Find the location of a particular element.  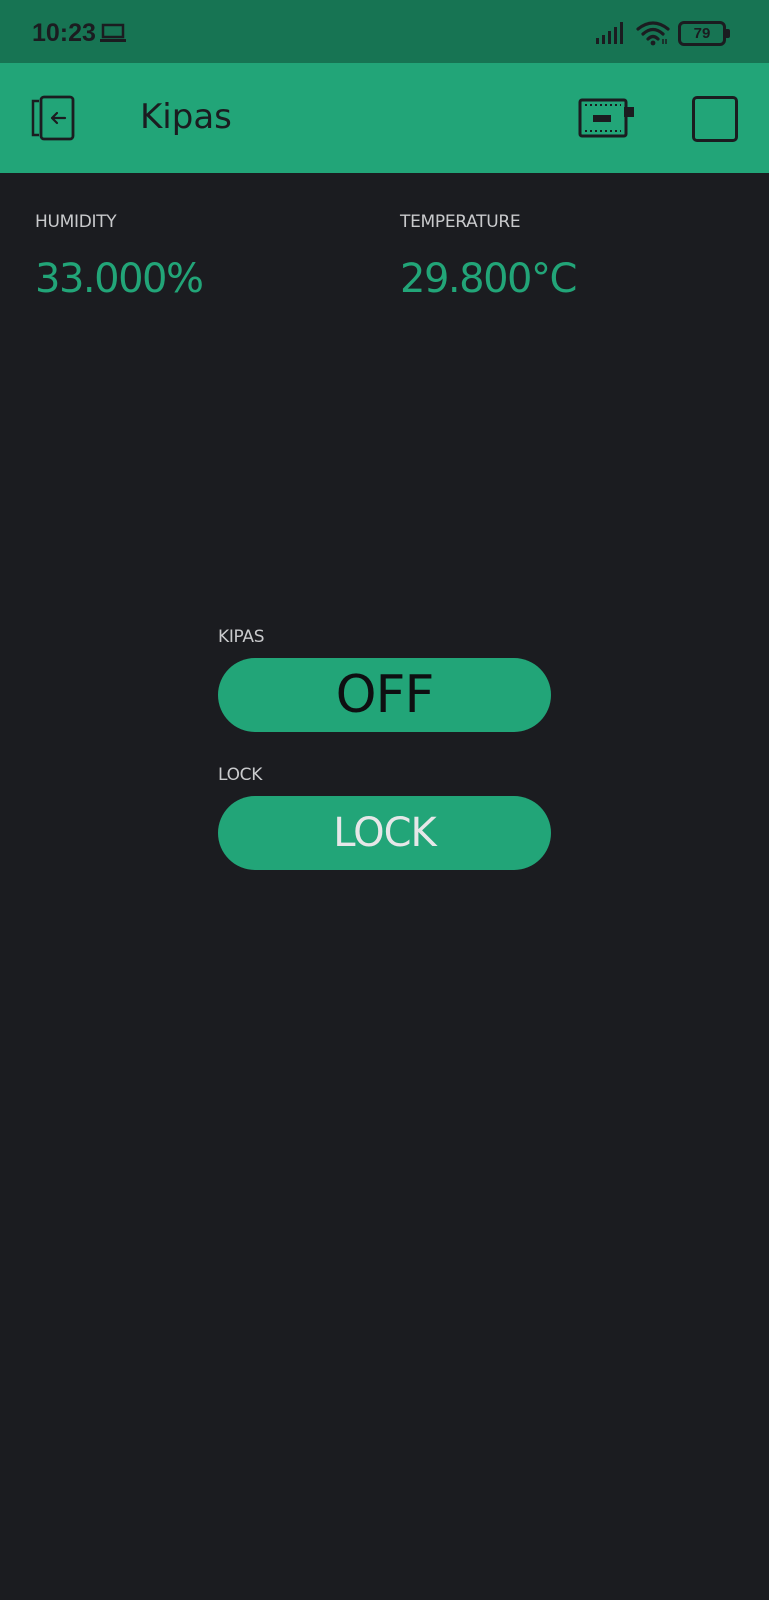

kipas-label: KIPAS is located at coordinates (241, 637).